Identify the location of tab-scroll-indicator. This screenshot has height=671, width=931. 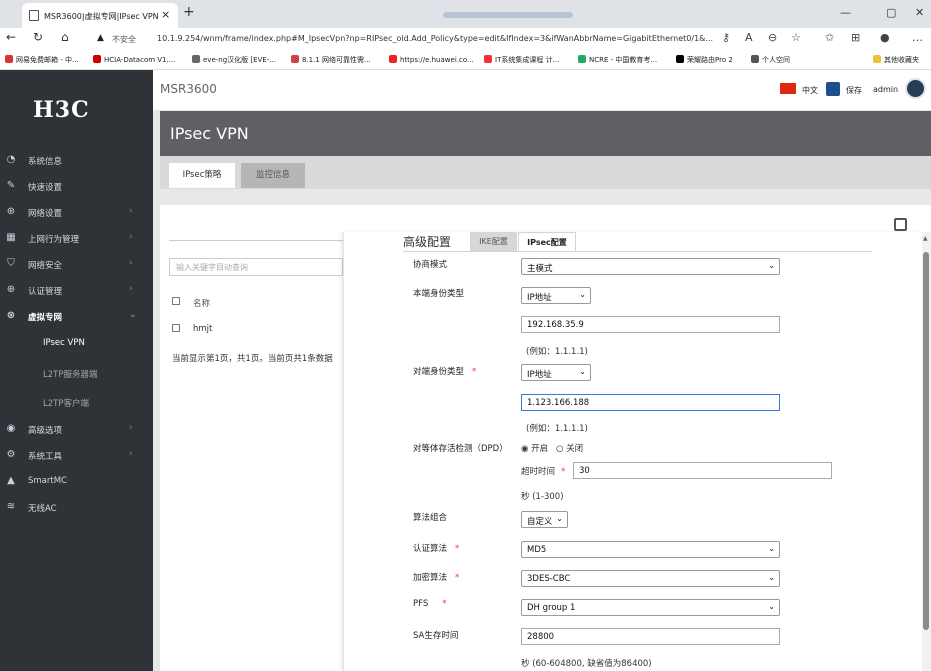
(508, 15).